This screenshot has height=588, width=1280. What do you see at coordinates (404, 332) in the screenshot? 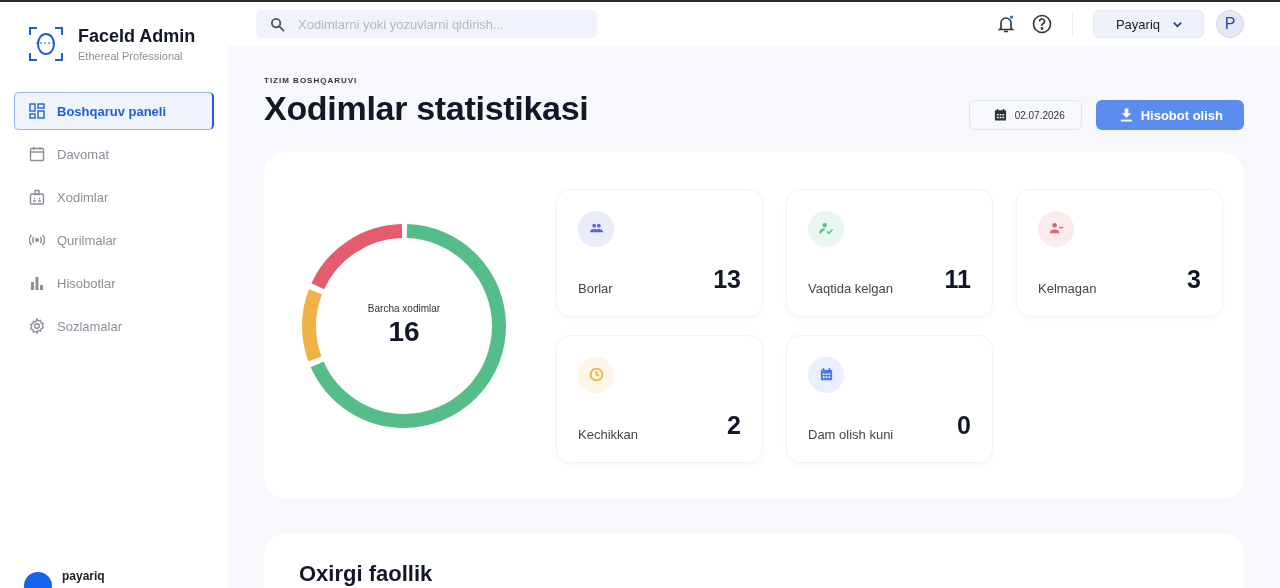
I see `donut-total: 16` at bounding box center [404, 332].